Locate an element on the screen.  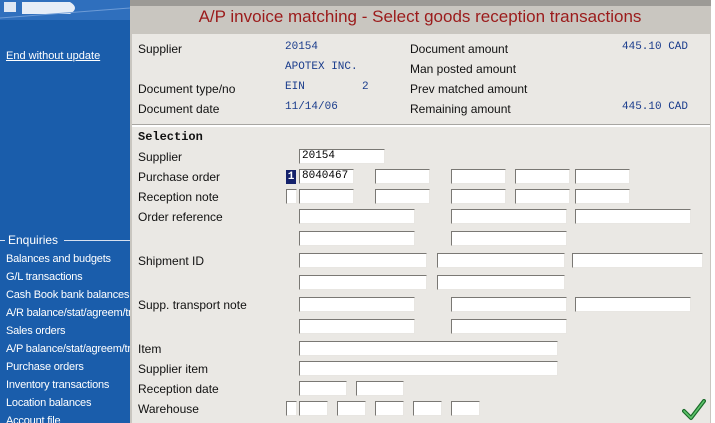
enquiry-gl-transactions: G/L transactions is located at coordinates (68, 279).